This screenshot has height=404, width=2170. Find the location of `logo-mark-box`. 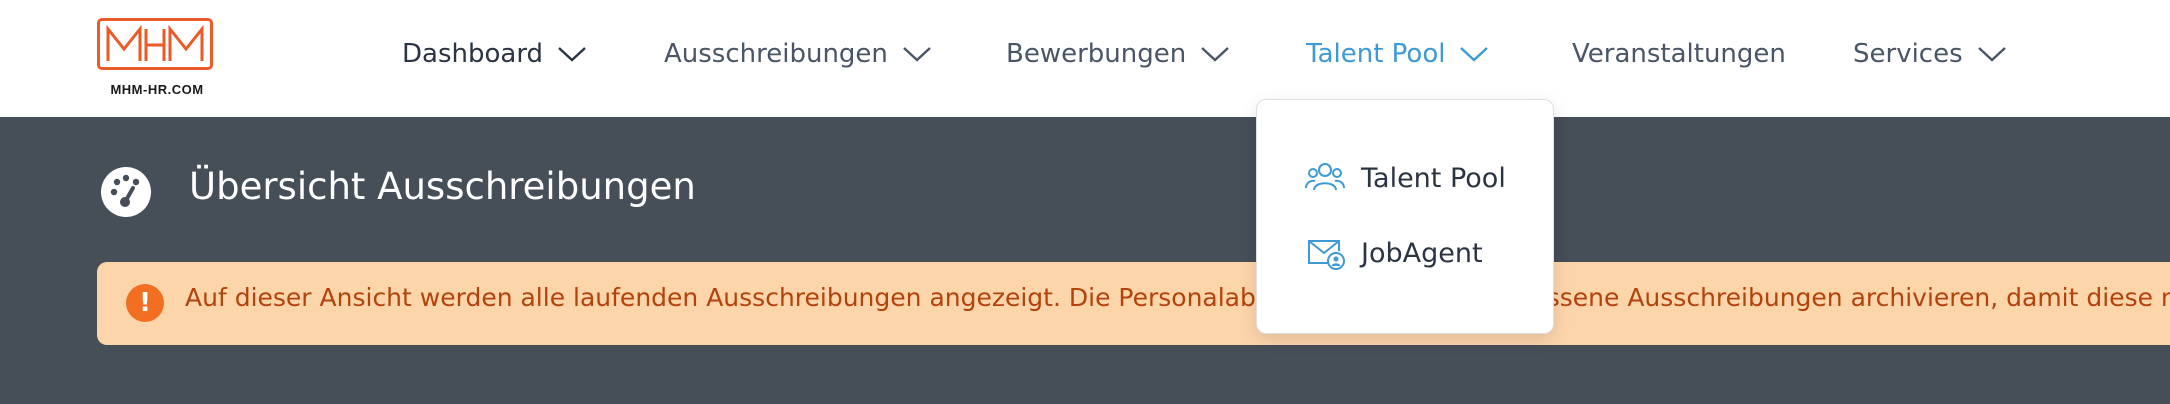

logo-mark-box is located at coordinates (155, 44).